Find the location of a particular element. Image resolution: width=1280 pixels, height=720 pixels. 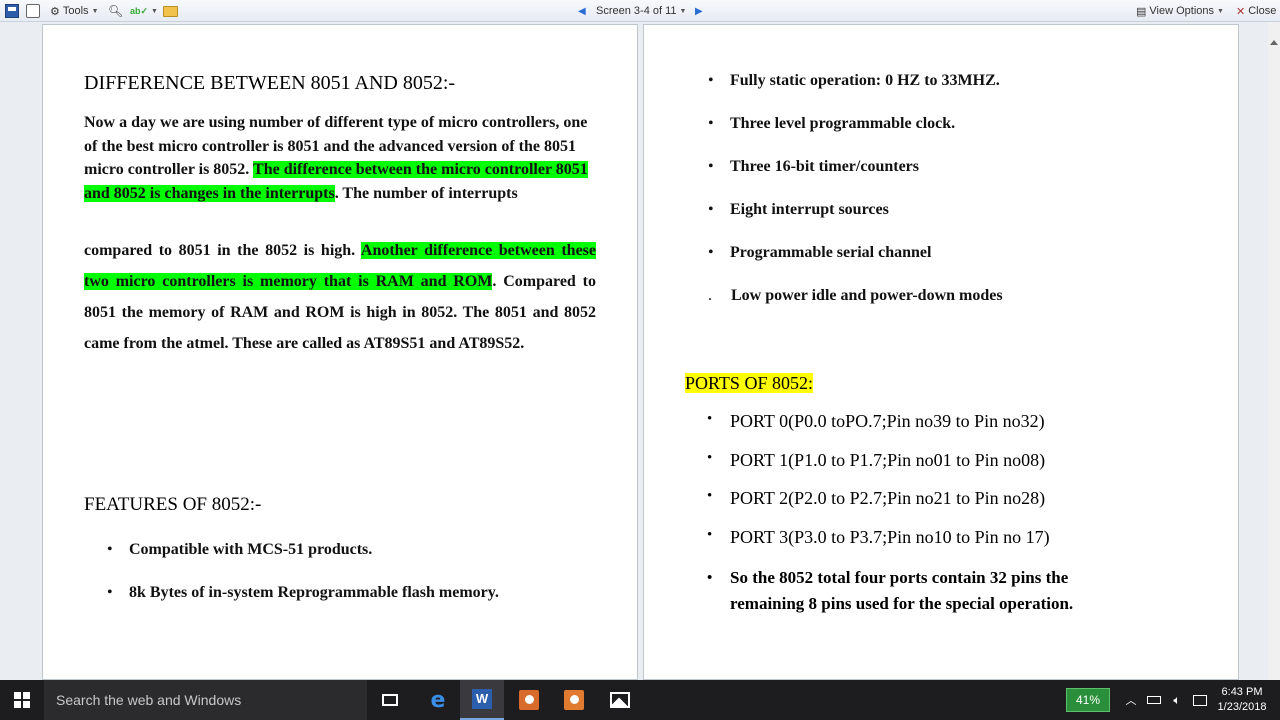

list-item-text: Fully static operation: 0 HZ to 33MHZ. is located at coordinates (865, 80).